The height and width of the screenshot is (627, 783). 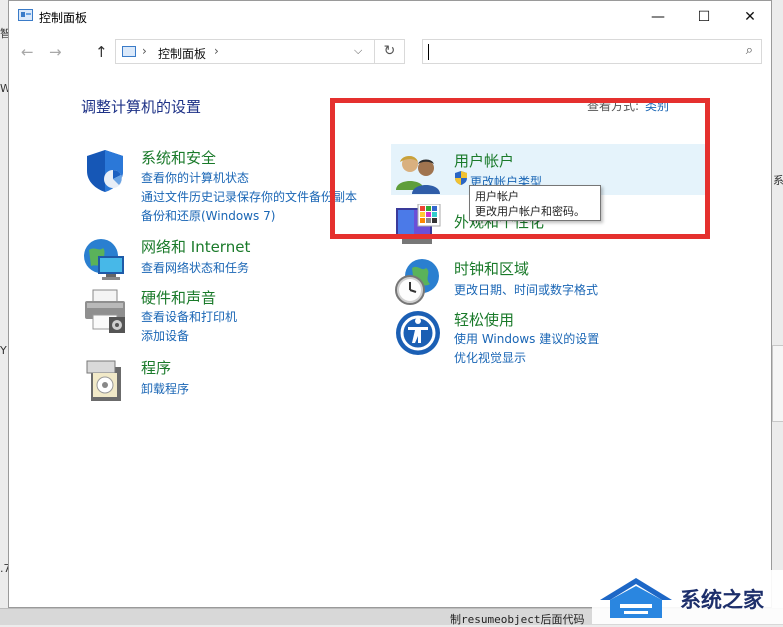 I want to click on search-input: ⌕, so click(x=592, y=51).